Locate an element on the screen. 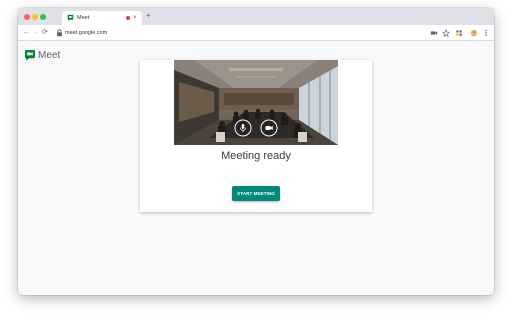 The height and width of the screenshot is (320, 512). meet-favicon-icon is located at coordinates (70, 17).